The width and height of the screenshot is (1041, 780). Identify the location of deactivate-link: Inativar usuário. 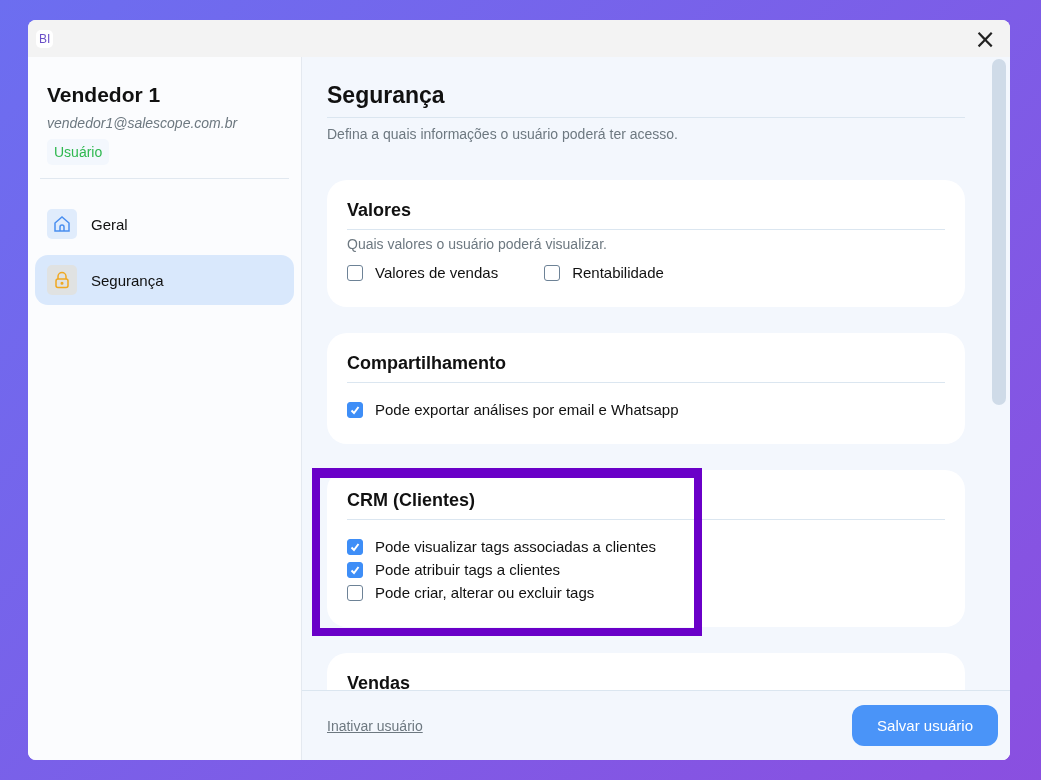
(375, 725).